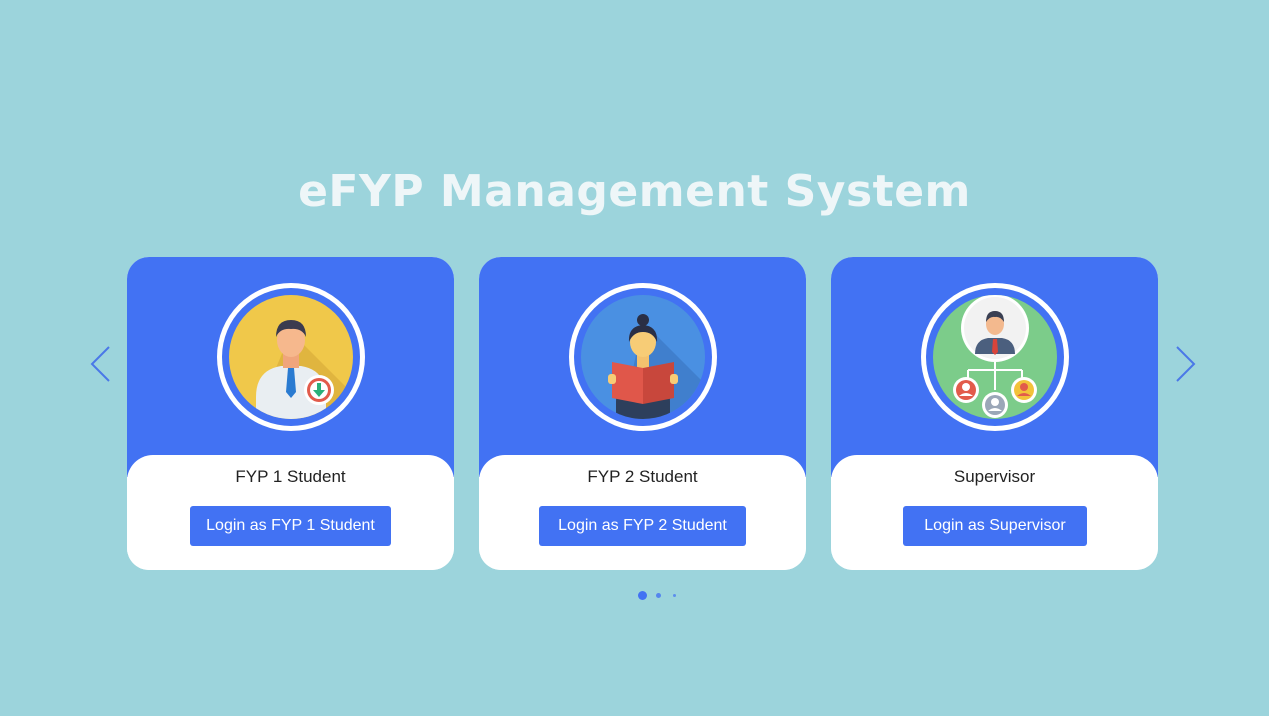 The height and width of the screenshot is (716, 1269). I want to click on carousel-dots, so click(661, 596).